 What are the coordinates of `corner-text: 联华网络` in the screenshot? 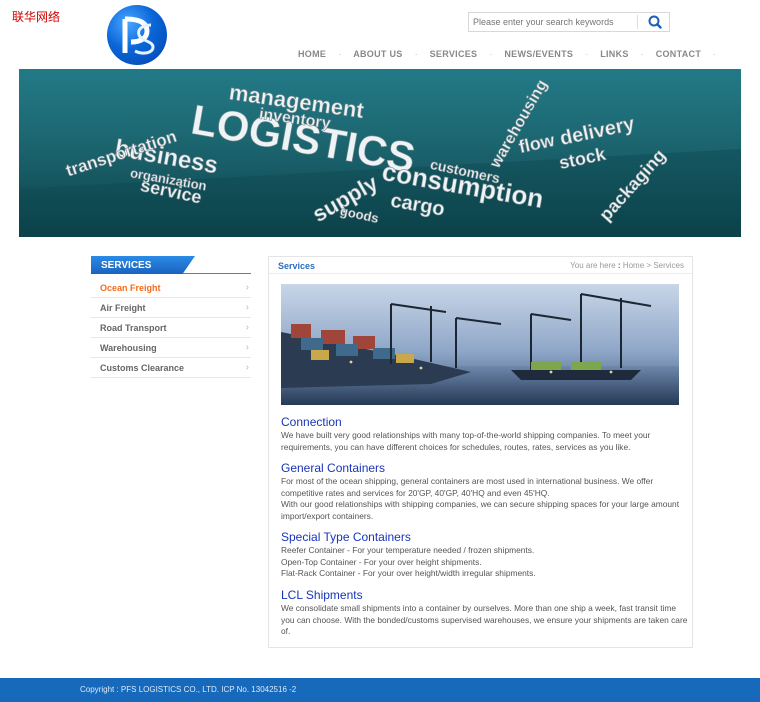 It's located at (36, 17).